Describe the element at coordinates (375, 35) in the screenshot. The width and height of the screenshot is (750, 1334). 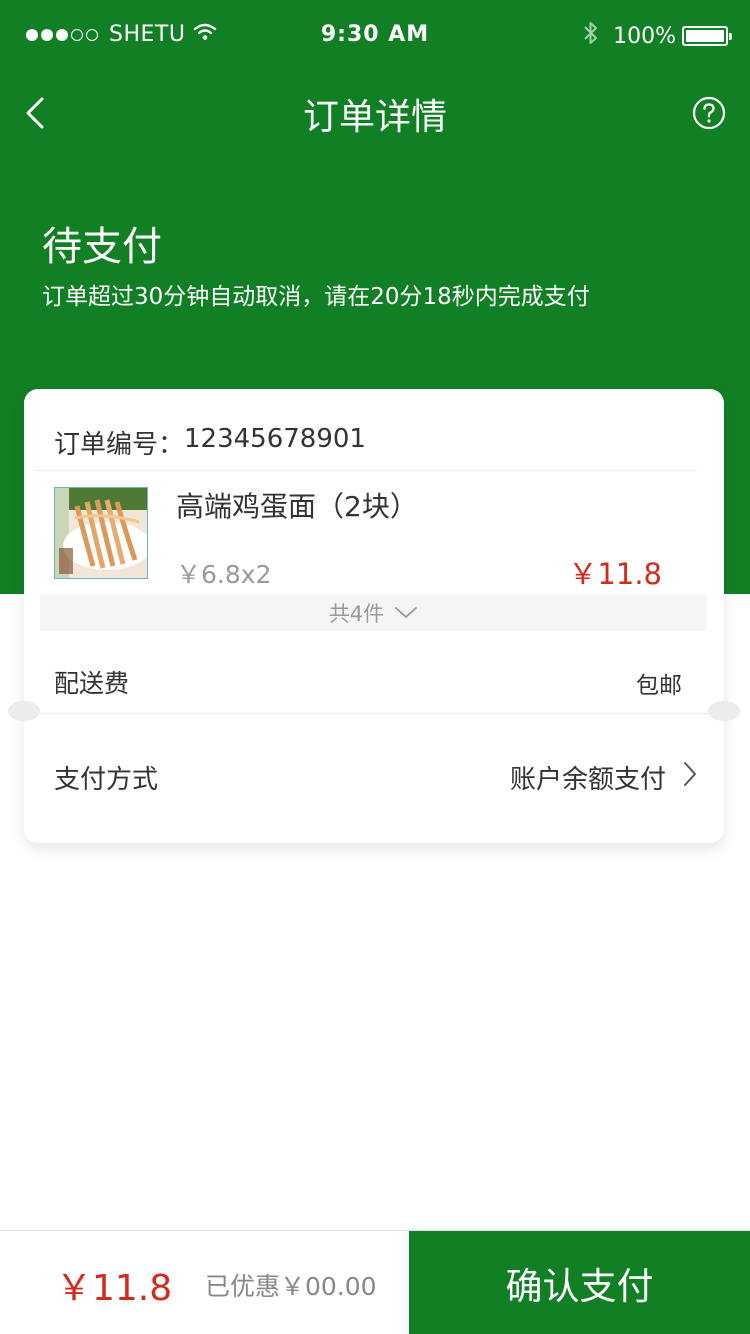
I see `status-bar: SHETU 9:30 AM 100%` at that location.